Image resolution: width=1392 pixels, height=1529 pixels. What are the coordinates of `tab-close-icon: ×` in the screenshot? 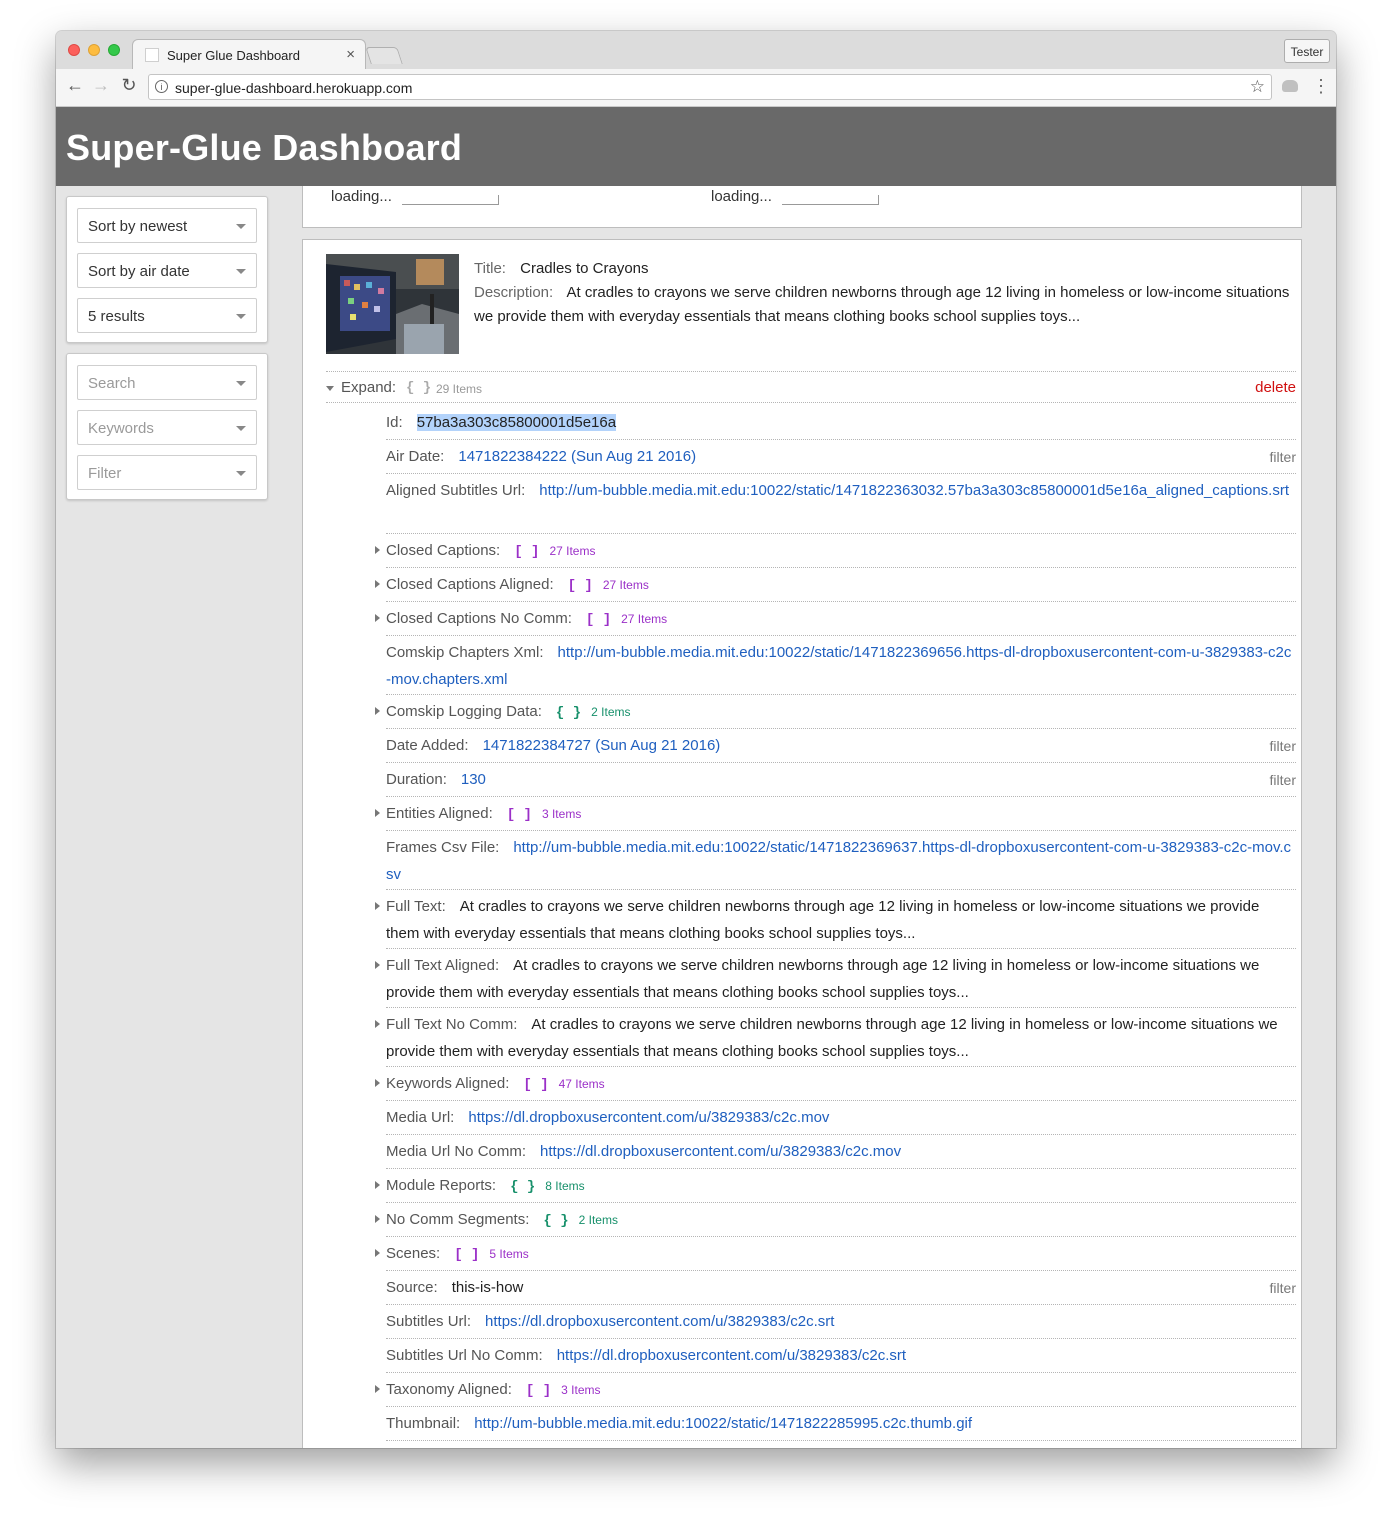 It's located at (350, 54).